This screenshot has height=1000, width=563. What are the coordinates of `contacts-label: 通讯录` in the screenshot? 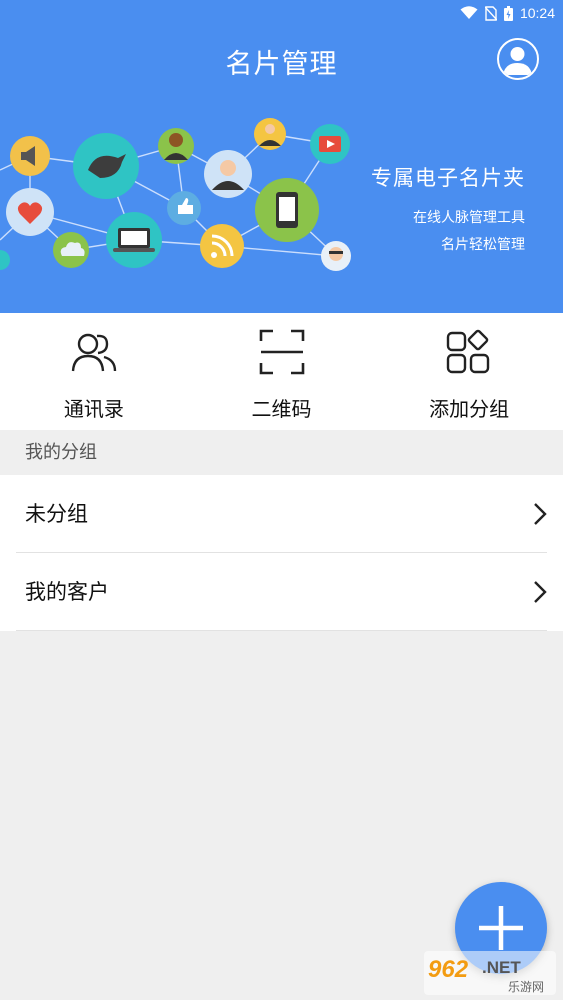 It's located at (93, 409).